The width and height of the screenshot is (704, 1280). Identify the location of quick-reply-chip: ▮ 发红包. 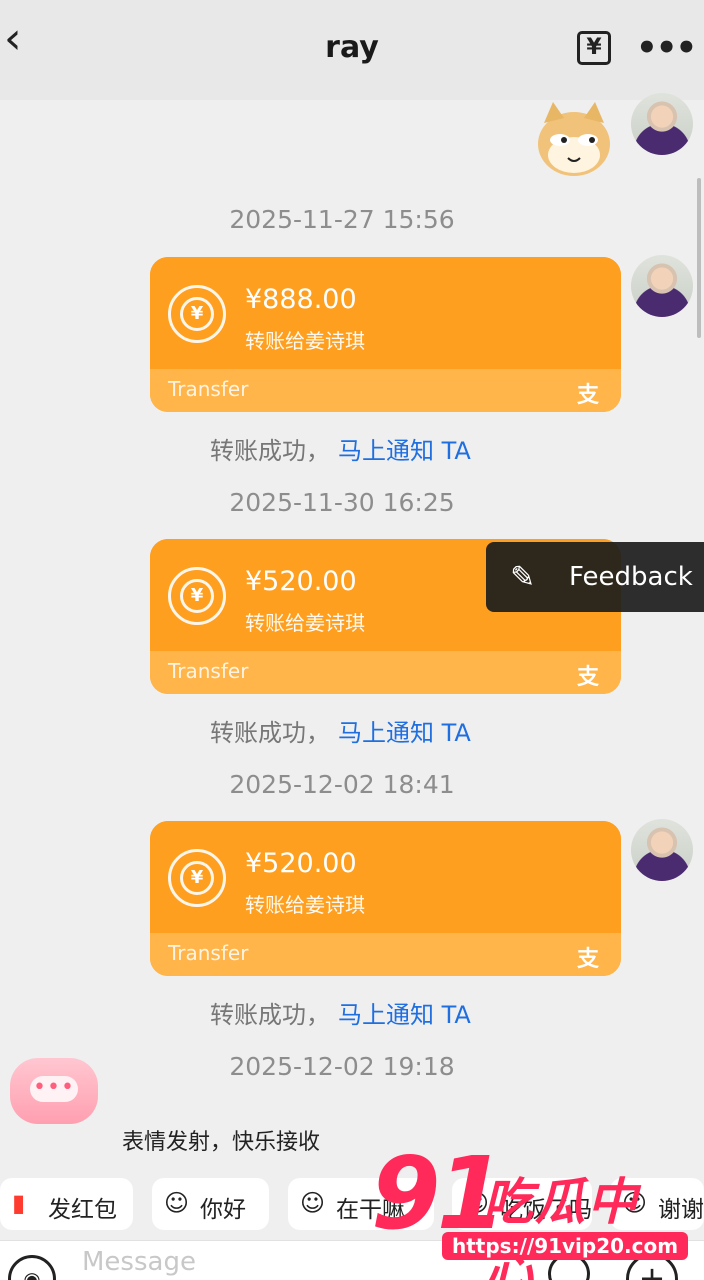
(66, 1204).